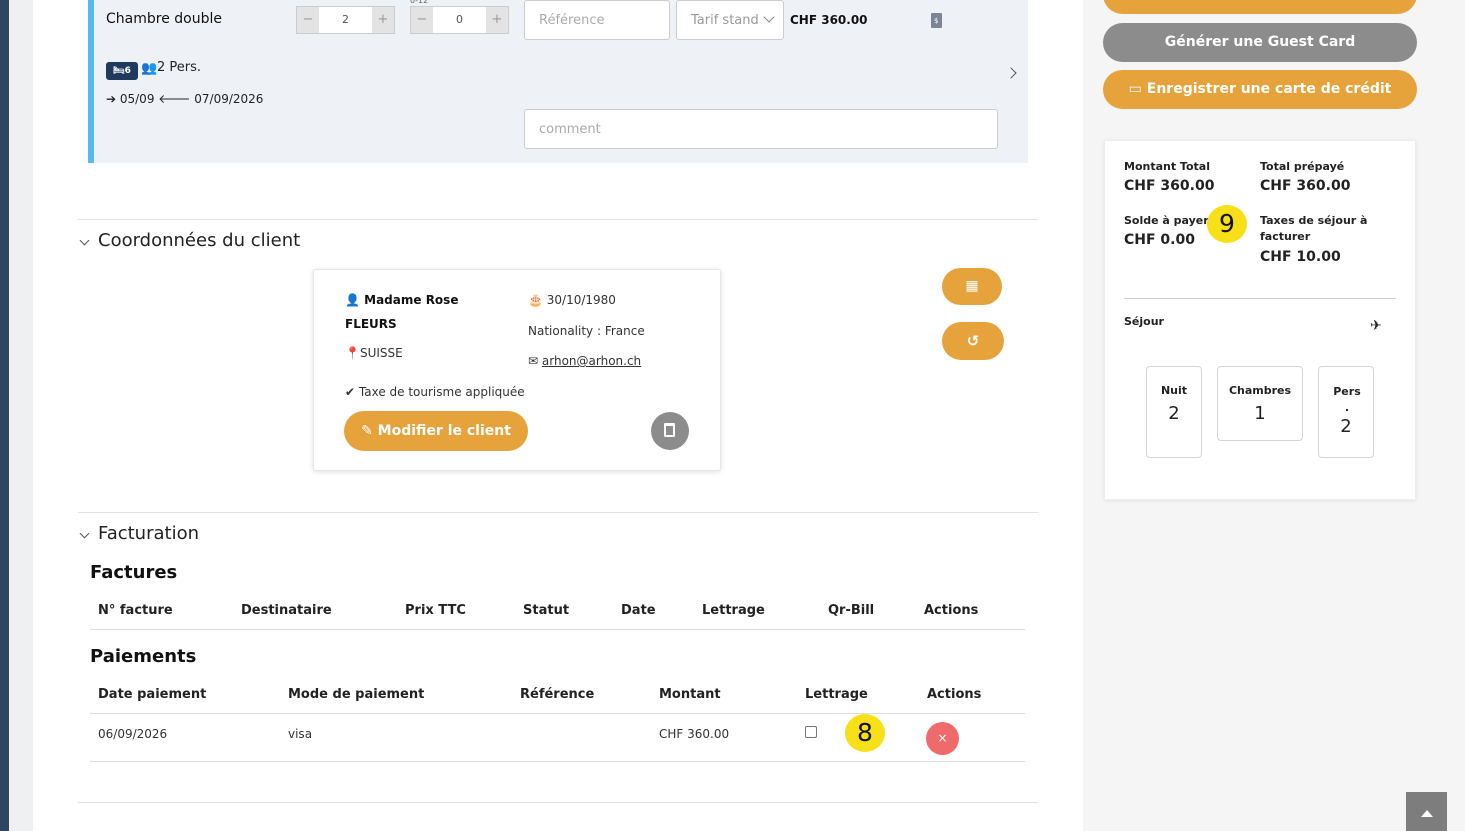 Image resolution: width=1465 pixels, height=831 pixels. What do you see at coordinates (851, 610) in the screenshot?
I see `invoice-header: Qr-Bill` at bounding box center [851, 610].